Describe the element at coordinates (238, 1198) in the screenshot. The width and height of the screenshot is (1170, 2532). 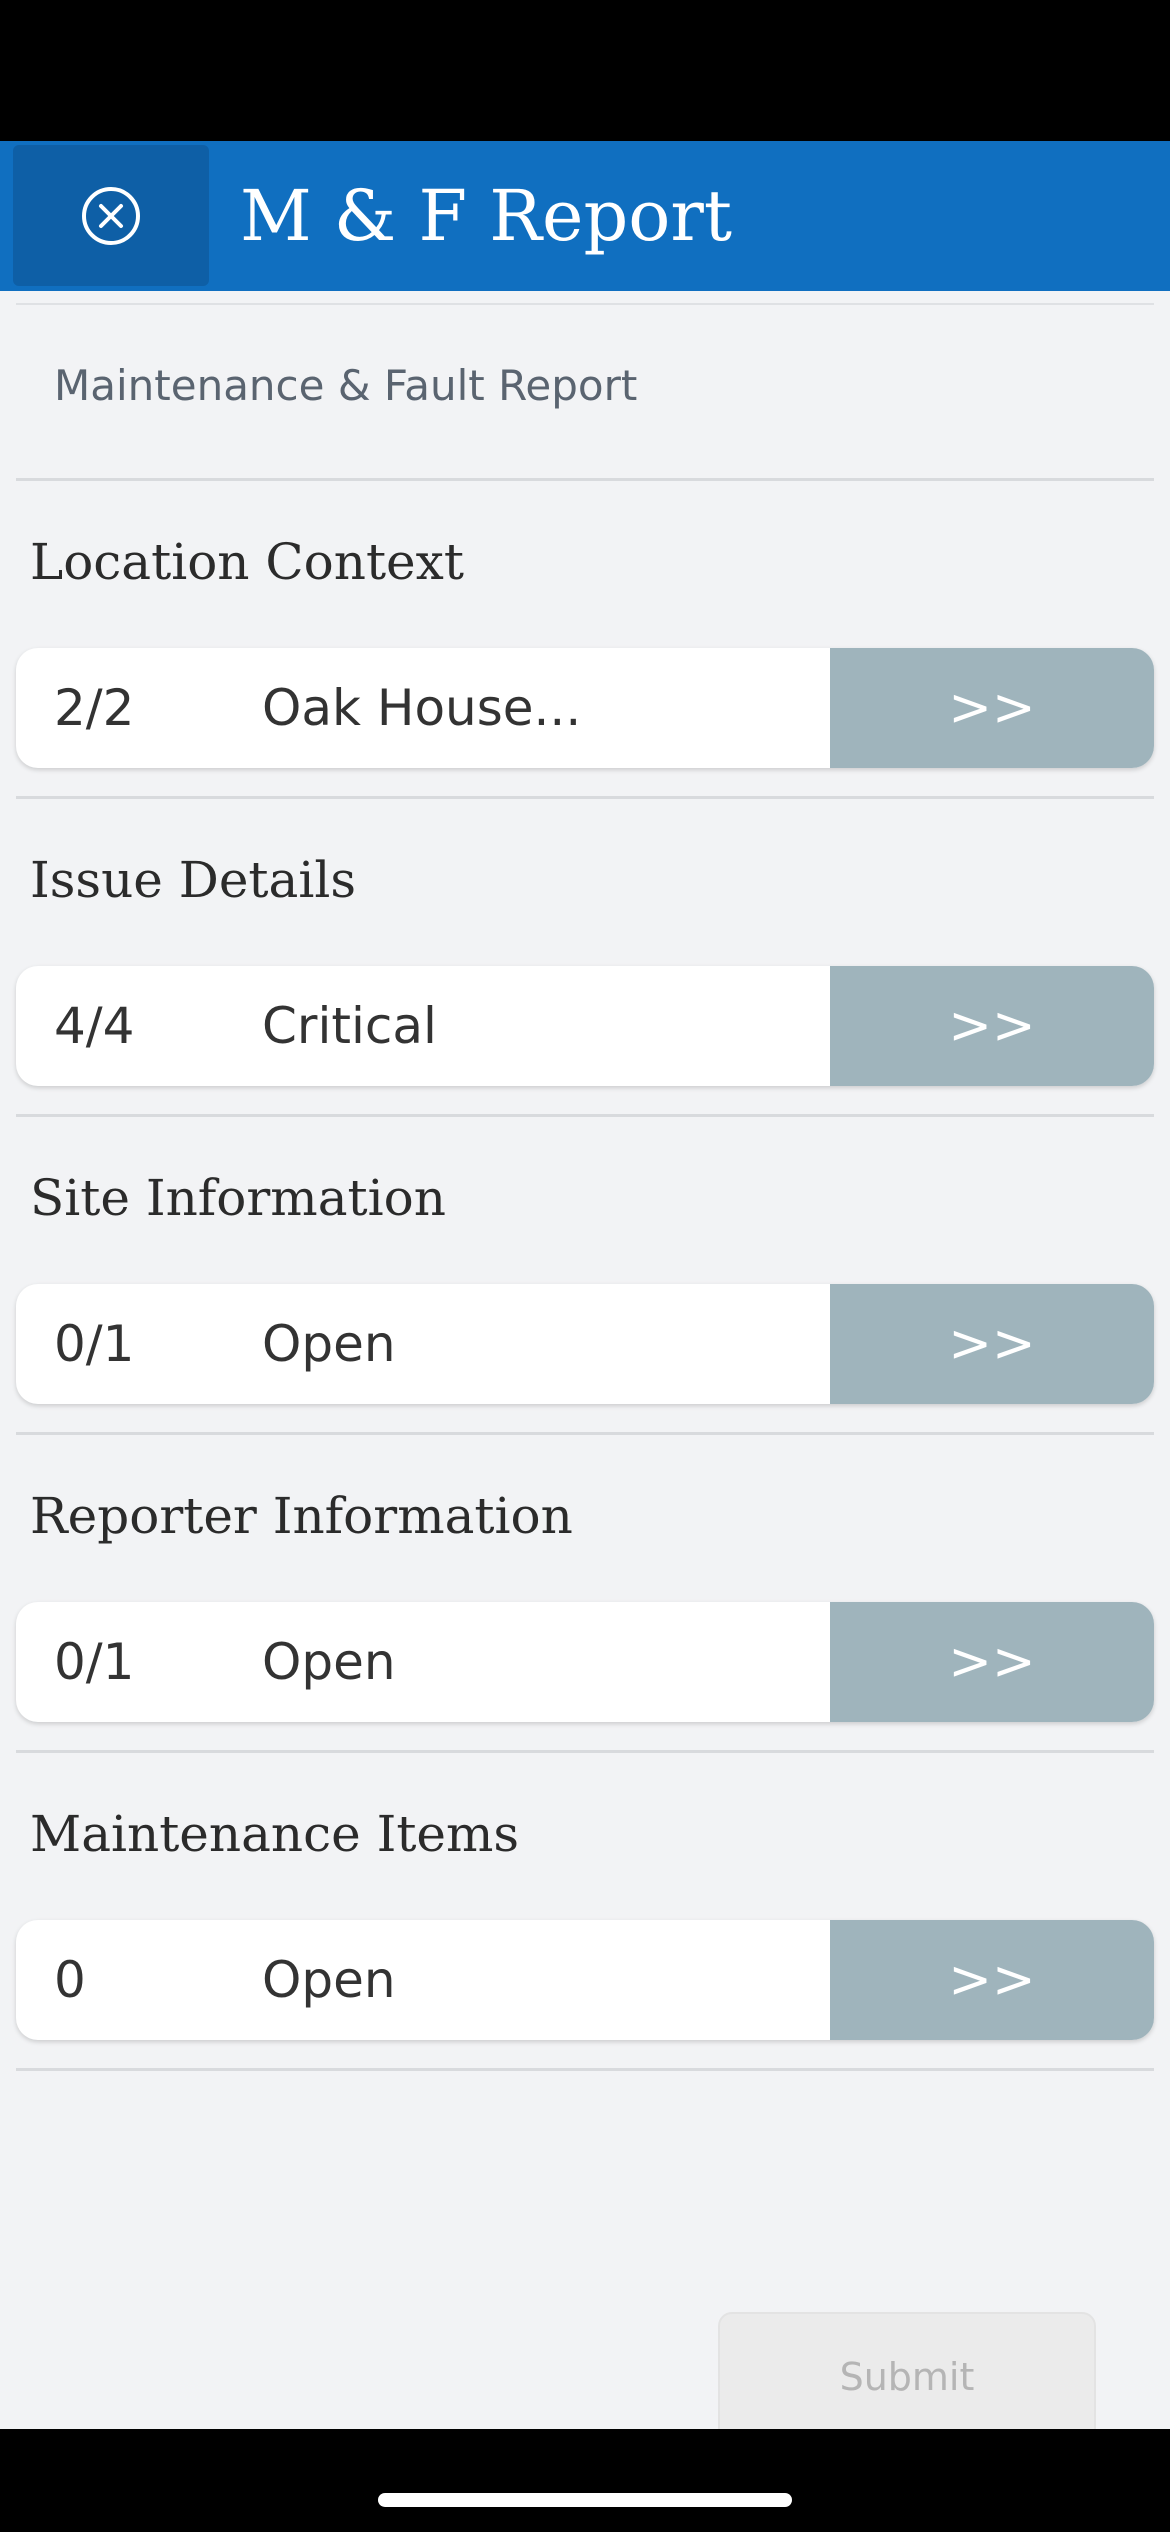
I see `section-title-site-information: Site Information` at that location.